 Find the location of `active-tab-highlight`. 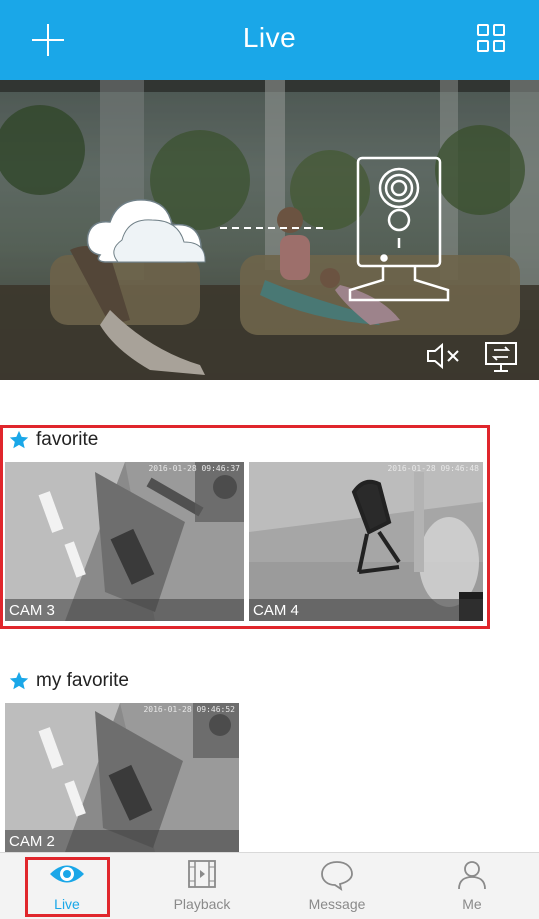

active-tab-highlight is located at coordinates (67, 887).